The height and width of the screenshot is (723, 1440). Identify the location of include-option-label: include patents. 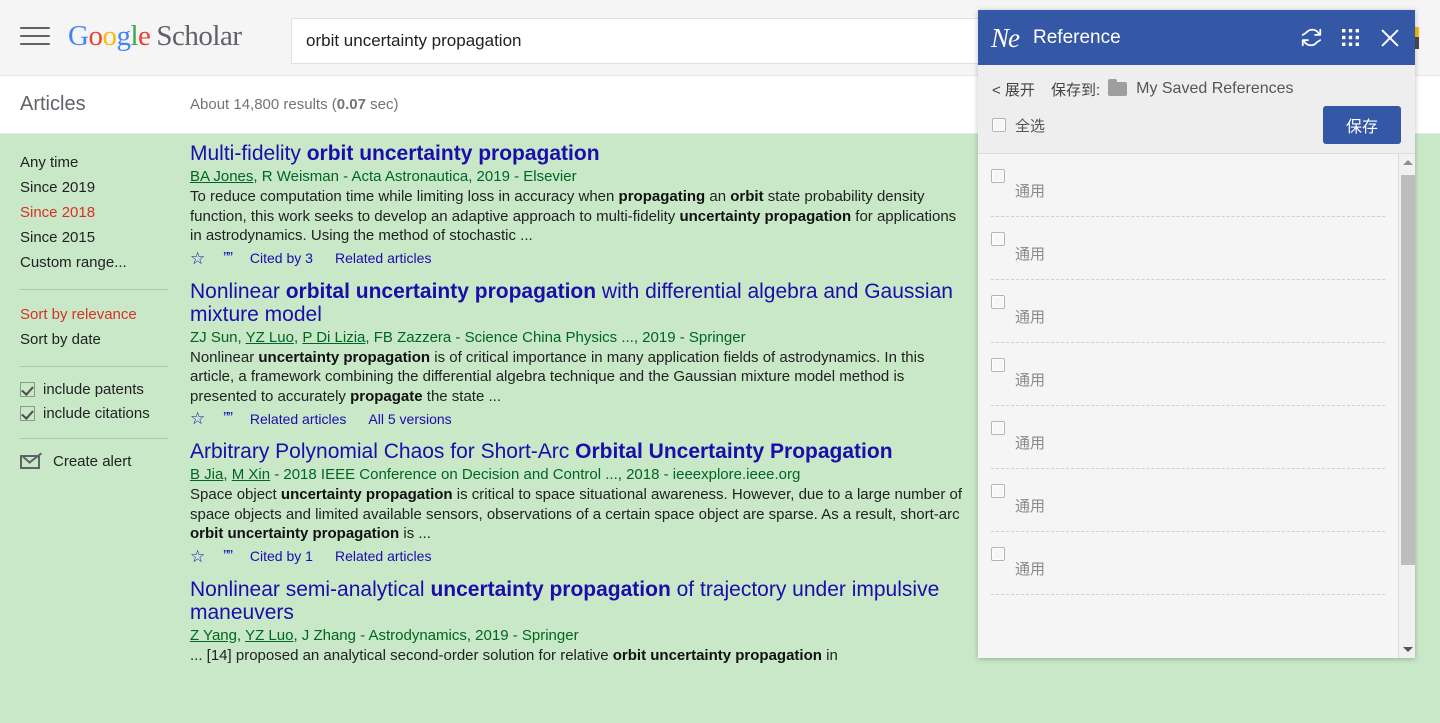
(93, 389).